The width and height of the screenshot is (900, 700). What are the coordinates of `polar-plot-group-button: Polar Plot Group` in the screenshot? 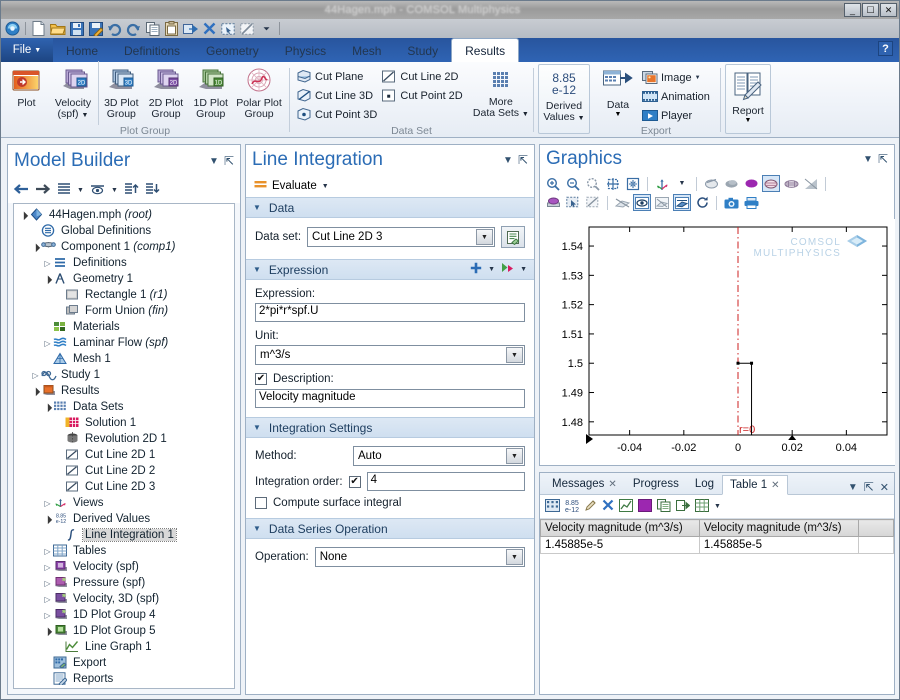 It's located at (259, 92).